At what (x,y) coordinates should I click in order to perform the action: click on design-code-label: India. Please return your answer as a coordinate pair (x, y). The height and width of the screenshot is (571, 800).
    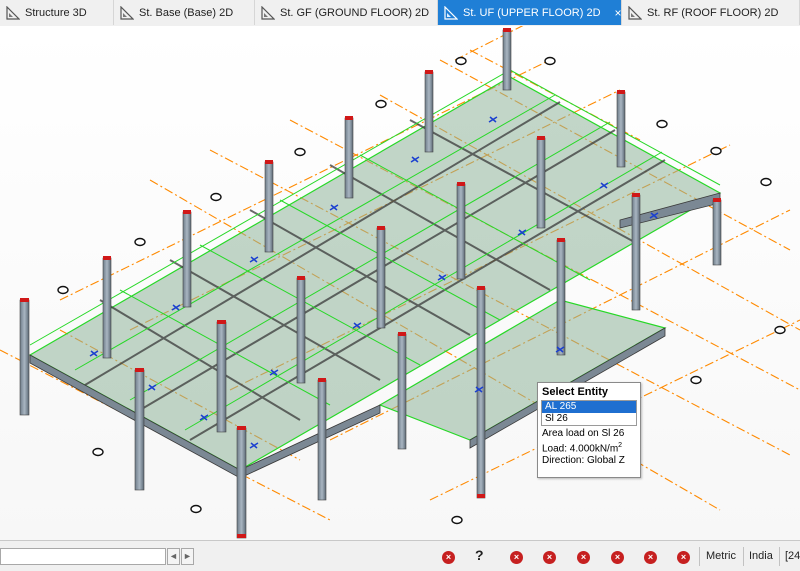
    Looking at the image, I should click on (761, 556).